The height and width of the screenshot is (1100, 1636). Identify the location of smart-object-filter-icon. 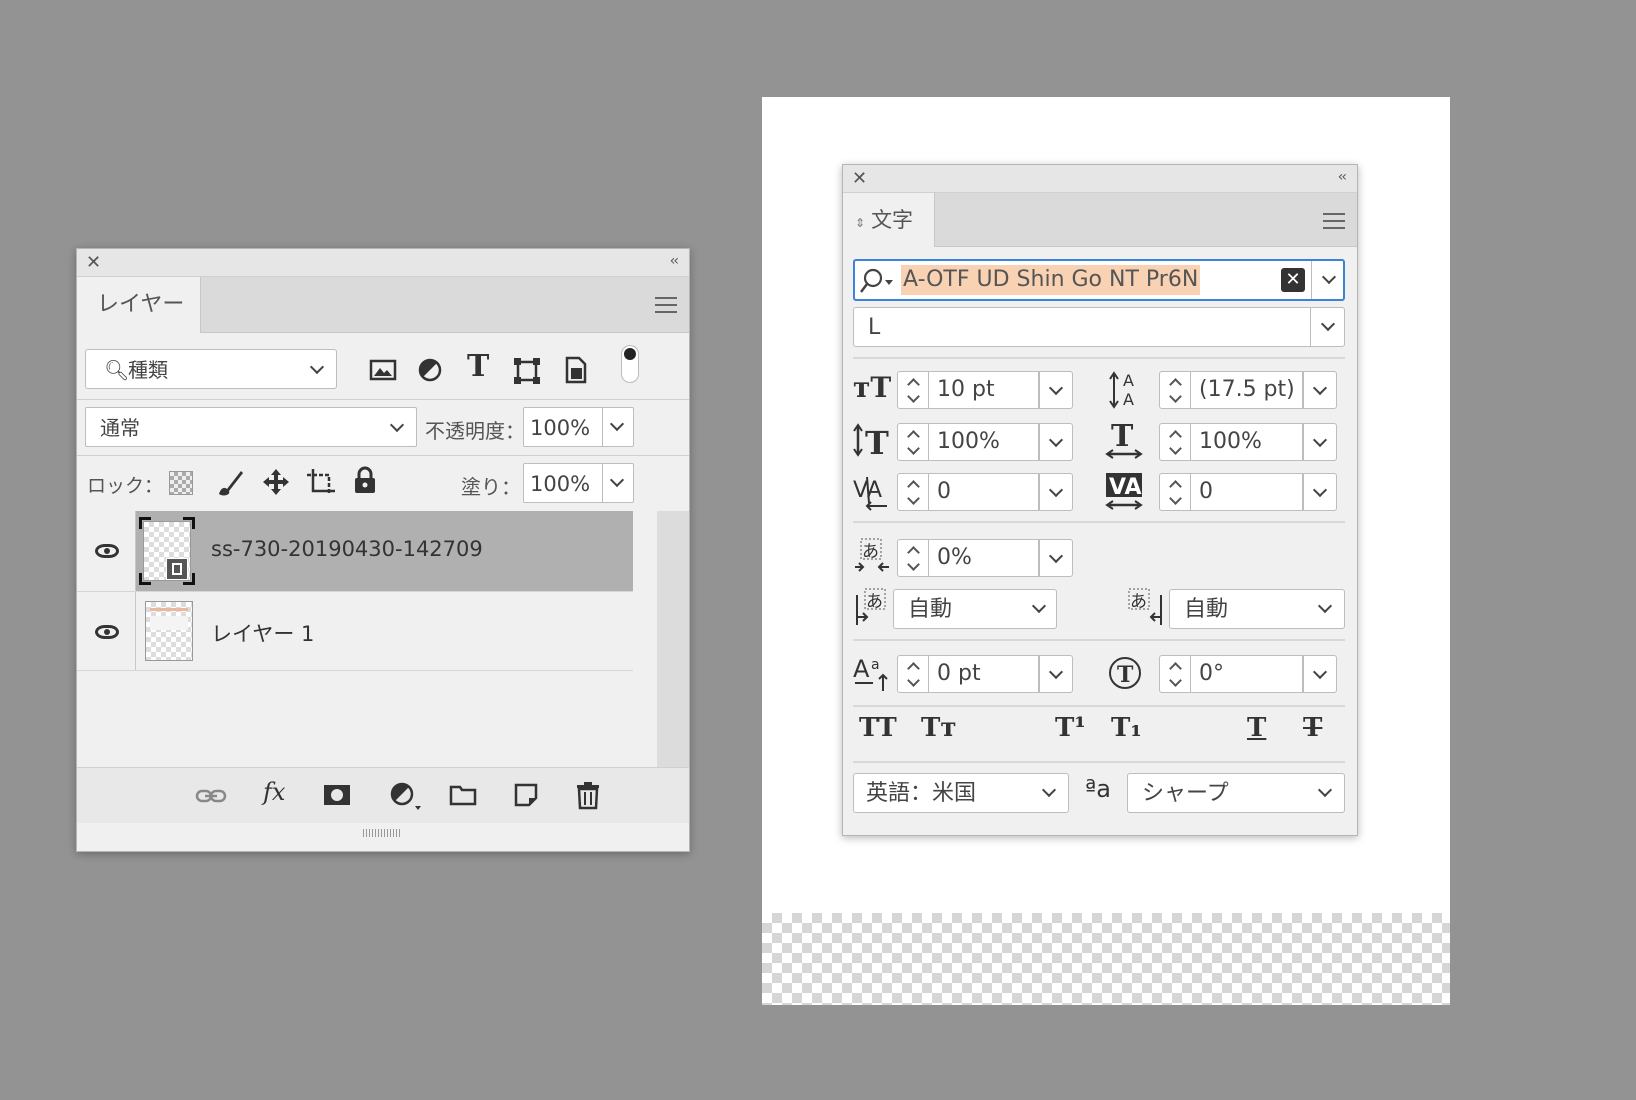
(576, 370).